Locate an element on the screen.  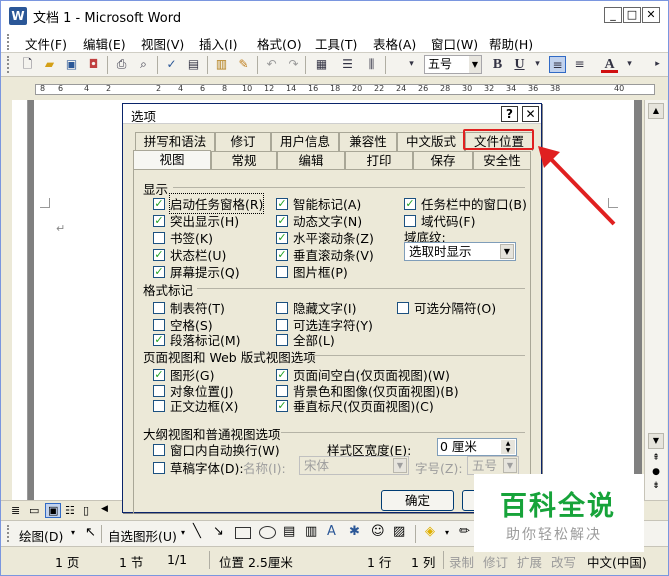
underline-button: U is located at coordinates (519, 64).